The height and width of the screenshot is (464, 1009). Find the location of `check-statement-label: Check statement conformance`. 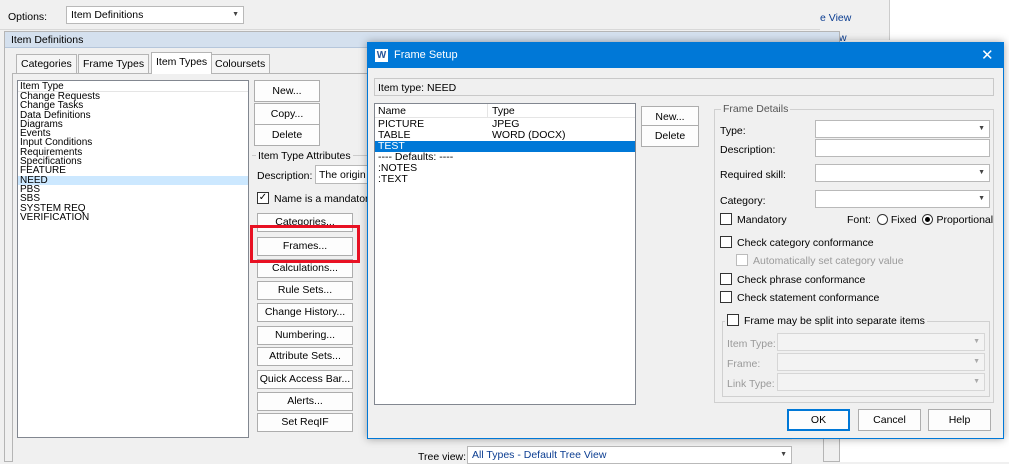

check-statement-label: Check statement conformance is located at coordinates (808, 298).